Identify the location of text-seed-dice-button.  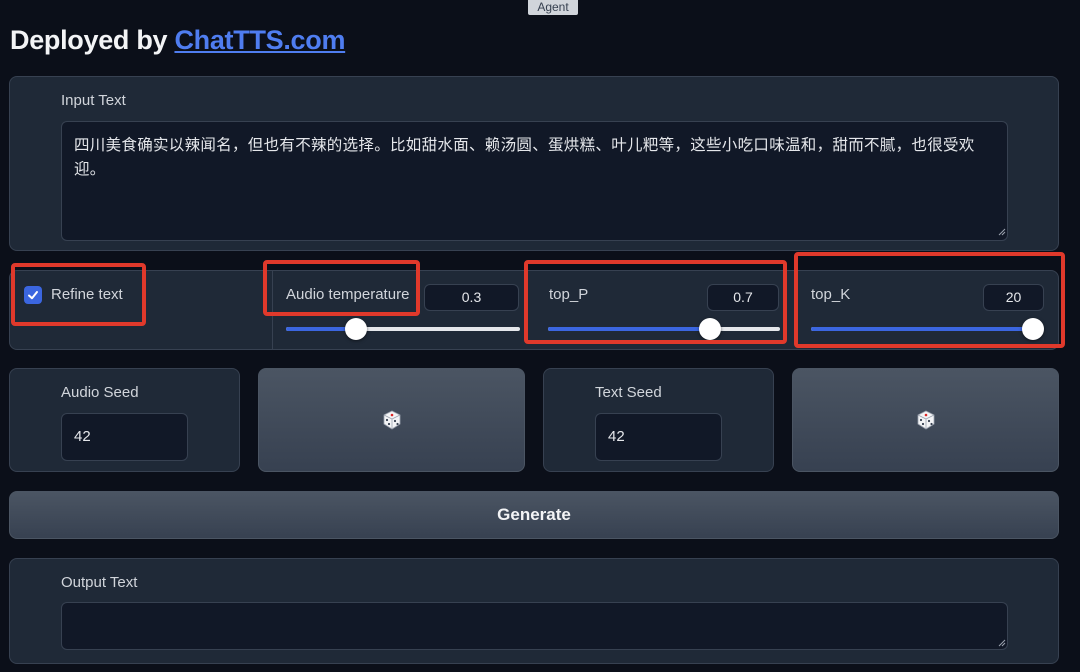
(925, 420).